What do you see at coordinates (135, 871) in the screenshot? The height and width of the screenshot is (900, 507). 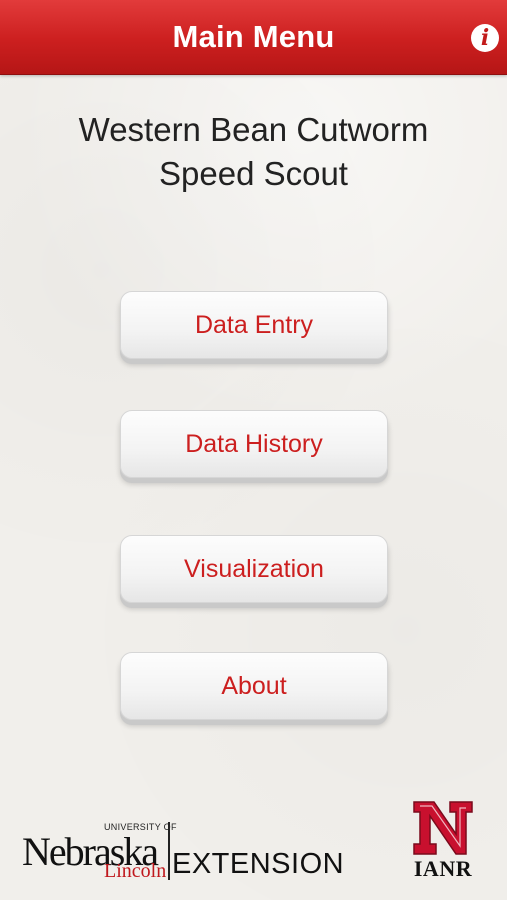 I see `logo-lincoln: Lincoln` at bounding box center [135, 871].